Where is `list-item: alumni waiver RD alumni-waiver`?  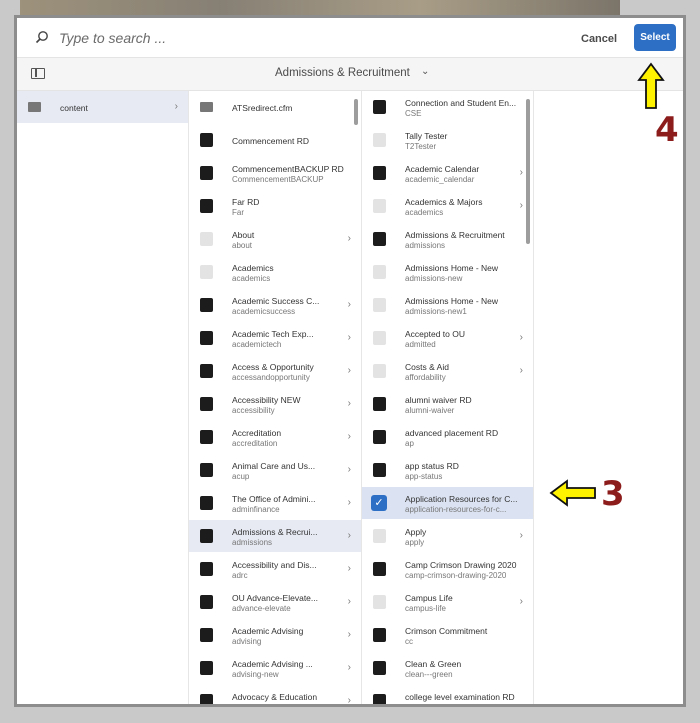 list-item: alumni waiver RD alumni-waiver is located at coordinates (447, 404).